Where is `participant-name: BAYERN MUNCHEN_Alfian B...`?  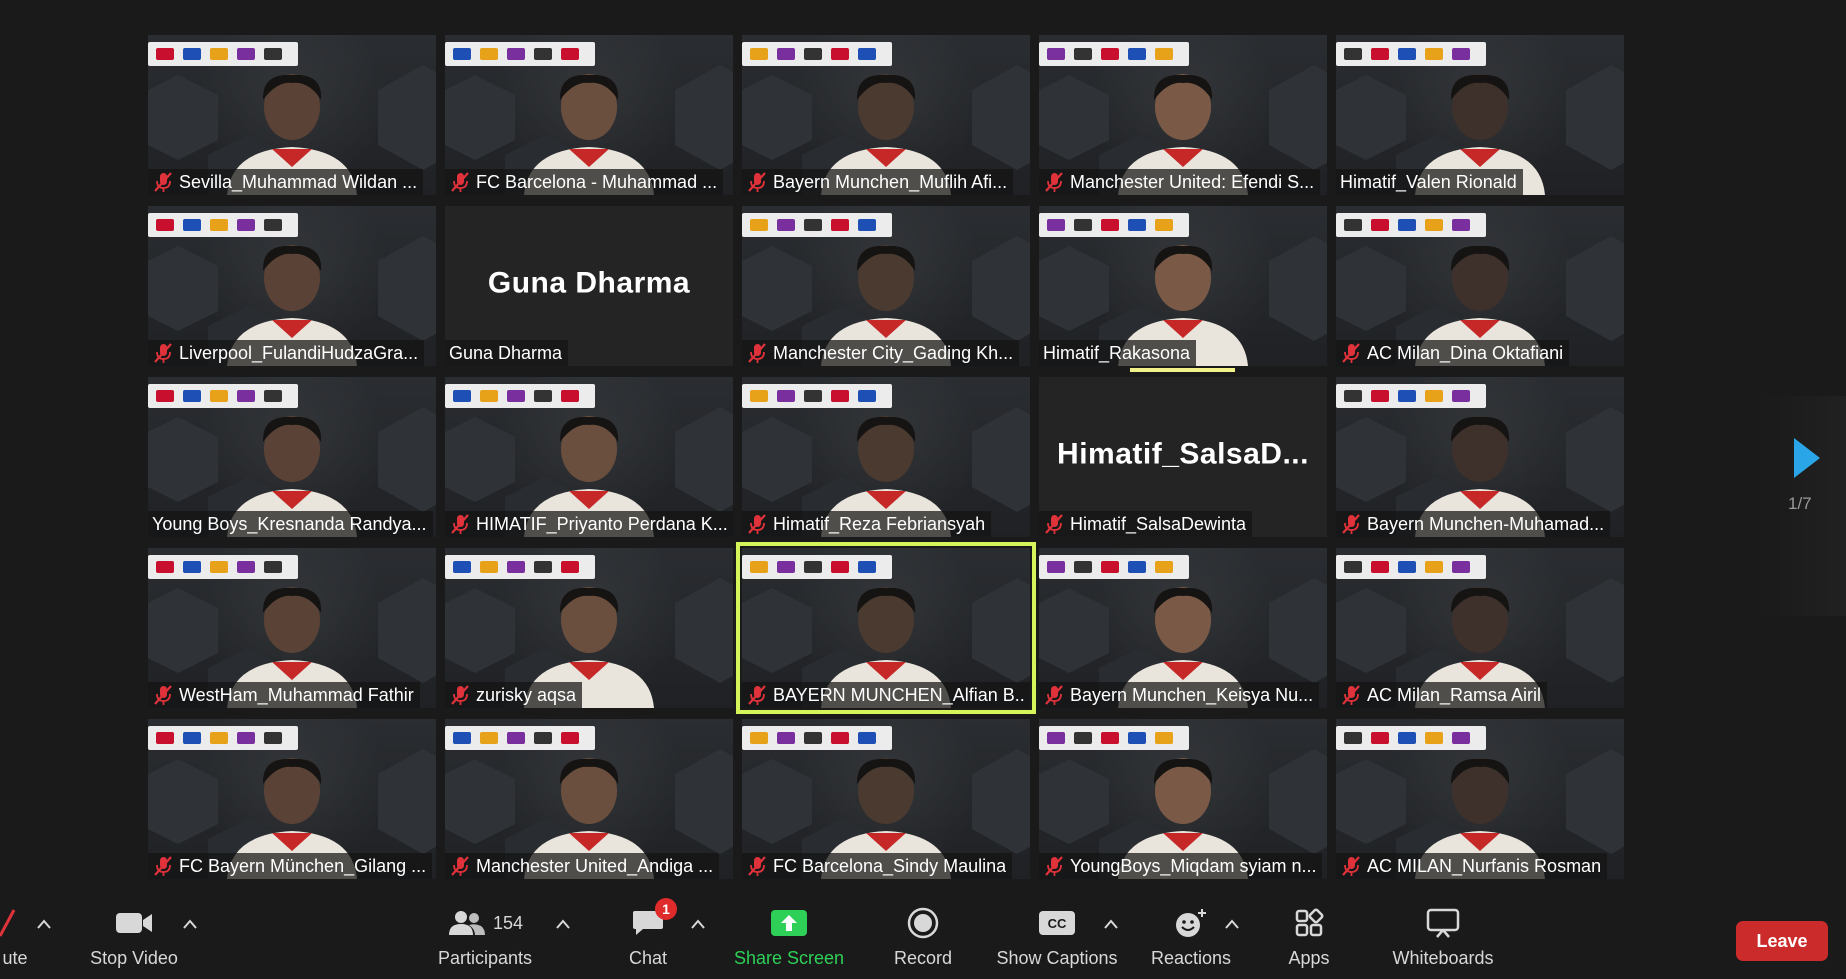 participant-name: BAYERN MUNCHEN_Alfian B... is located at coordinates (898, 694).